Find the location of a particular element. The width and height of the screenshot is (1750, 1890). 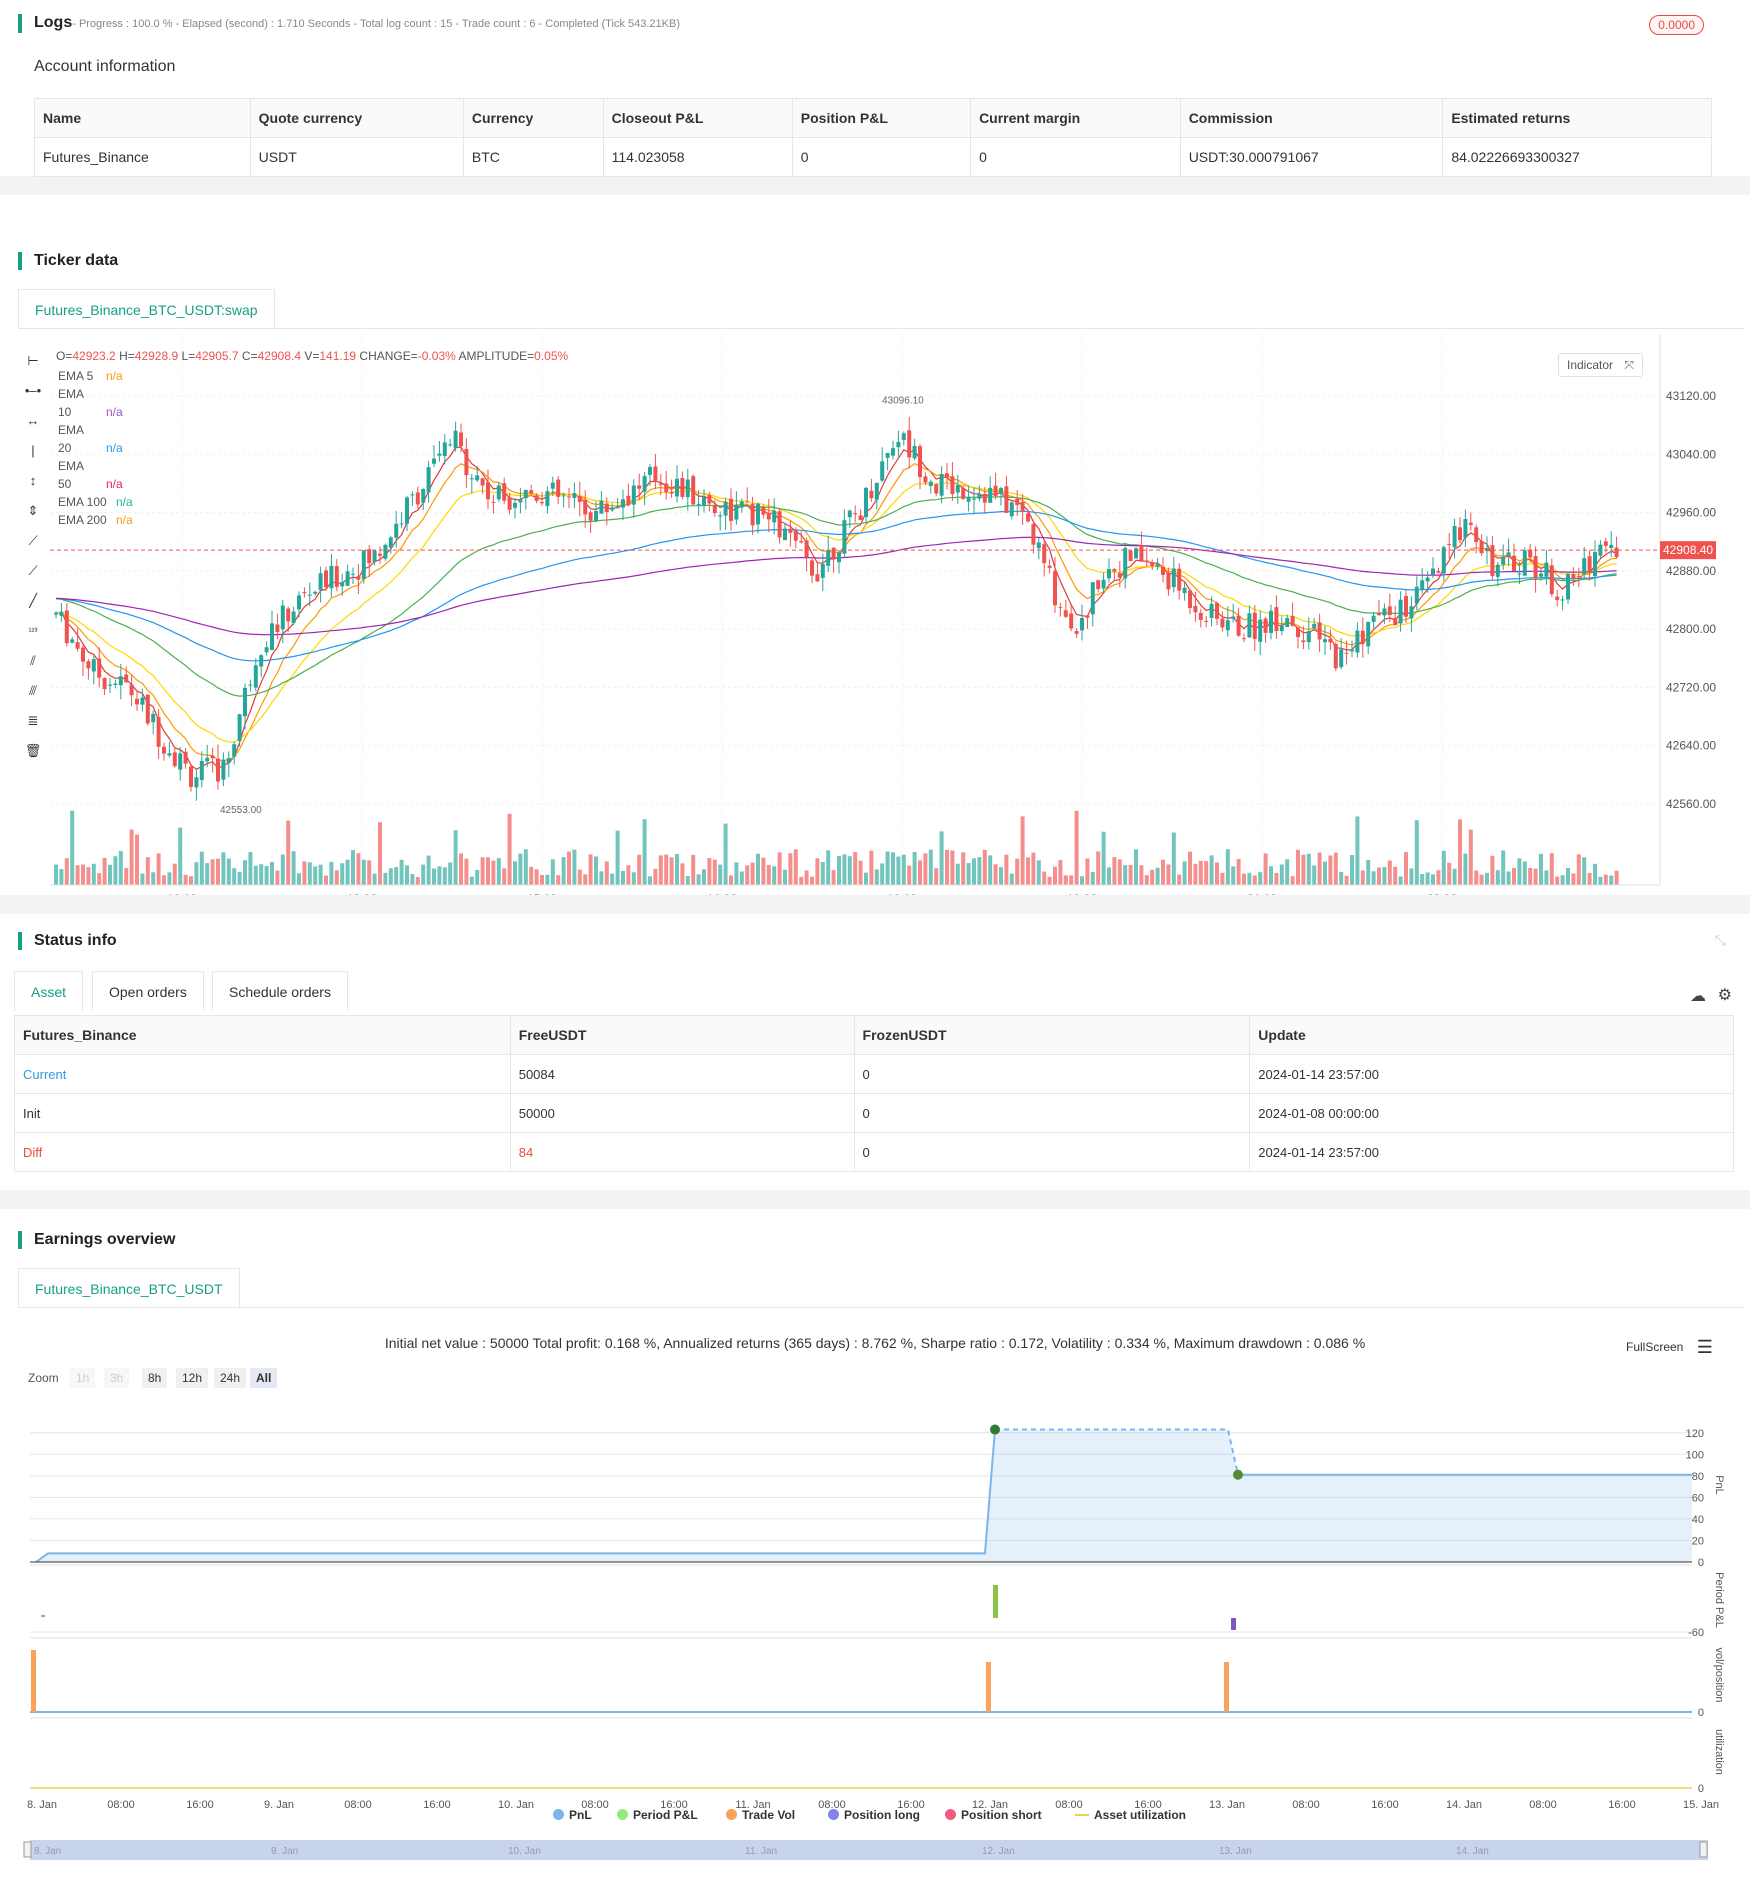

asset-cell: 0 is located at coordinates (1052, 1113).